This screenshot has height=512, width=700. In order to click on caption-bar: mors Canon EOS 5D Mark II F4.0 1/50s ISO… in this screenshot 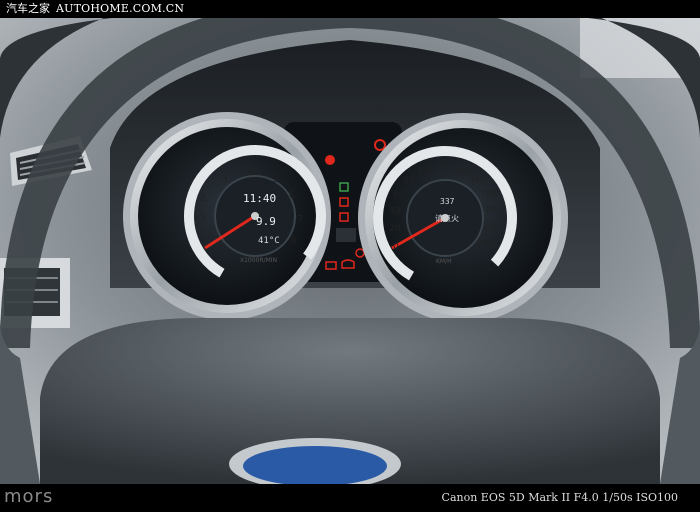, I will do `click(350, 498)`.